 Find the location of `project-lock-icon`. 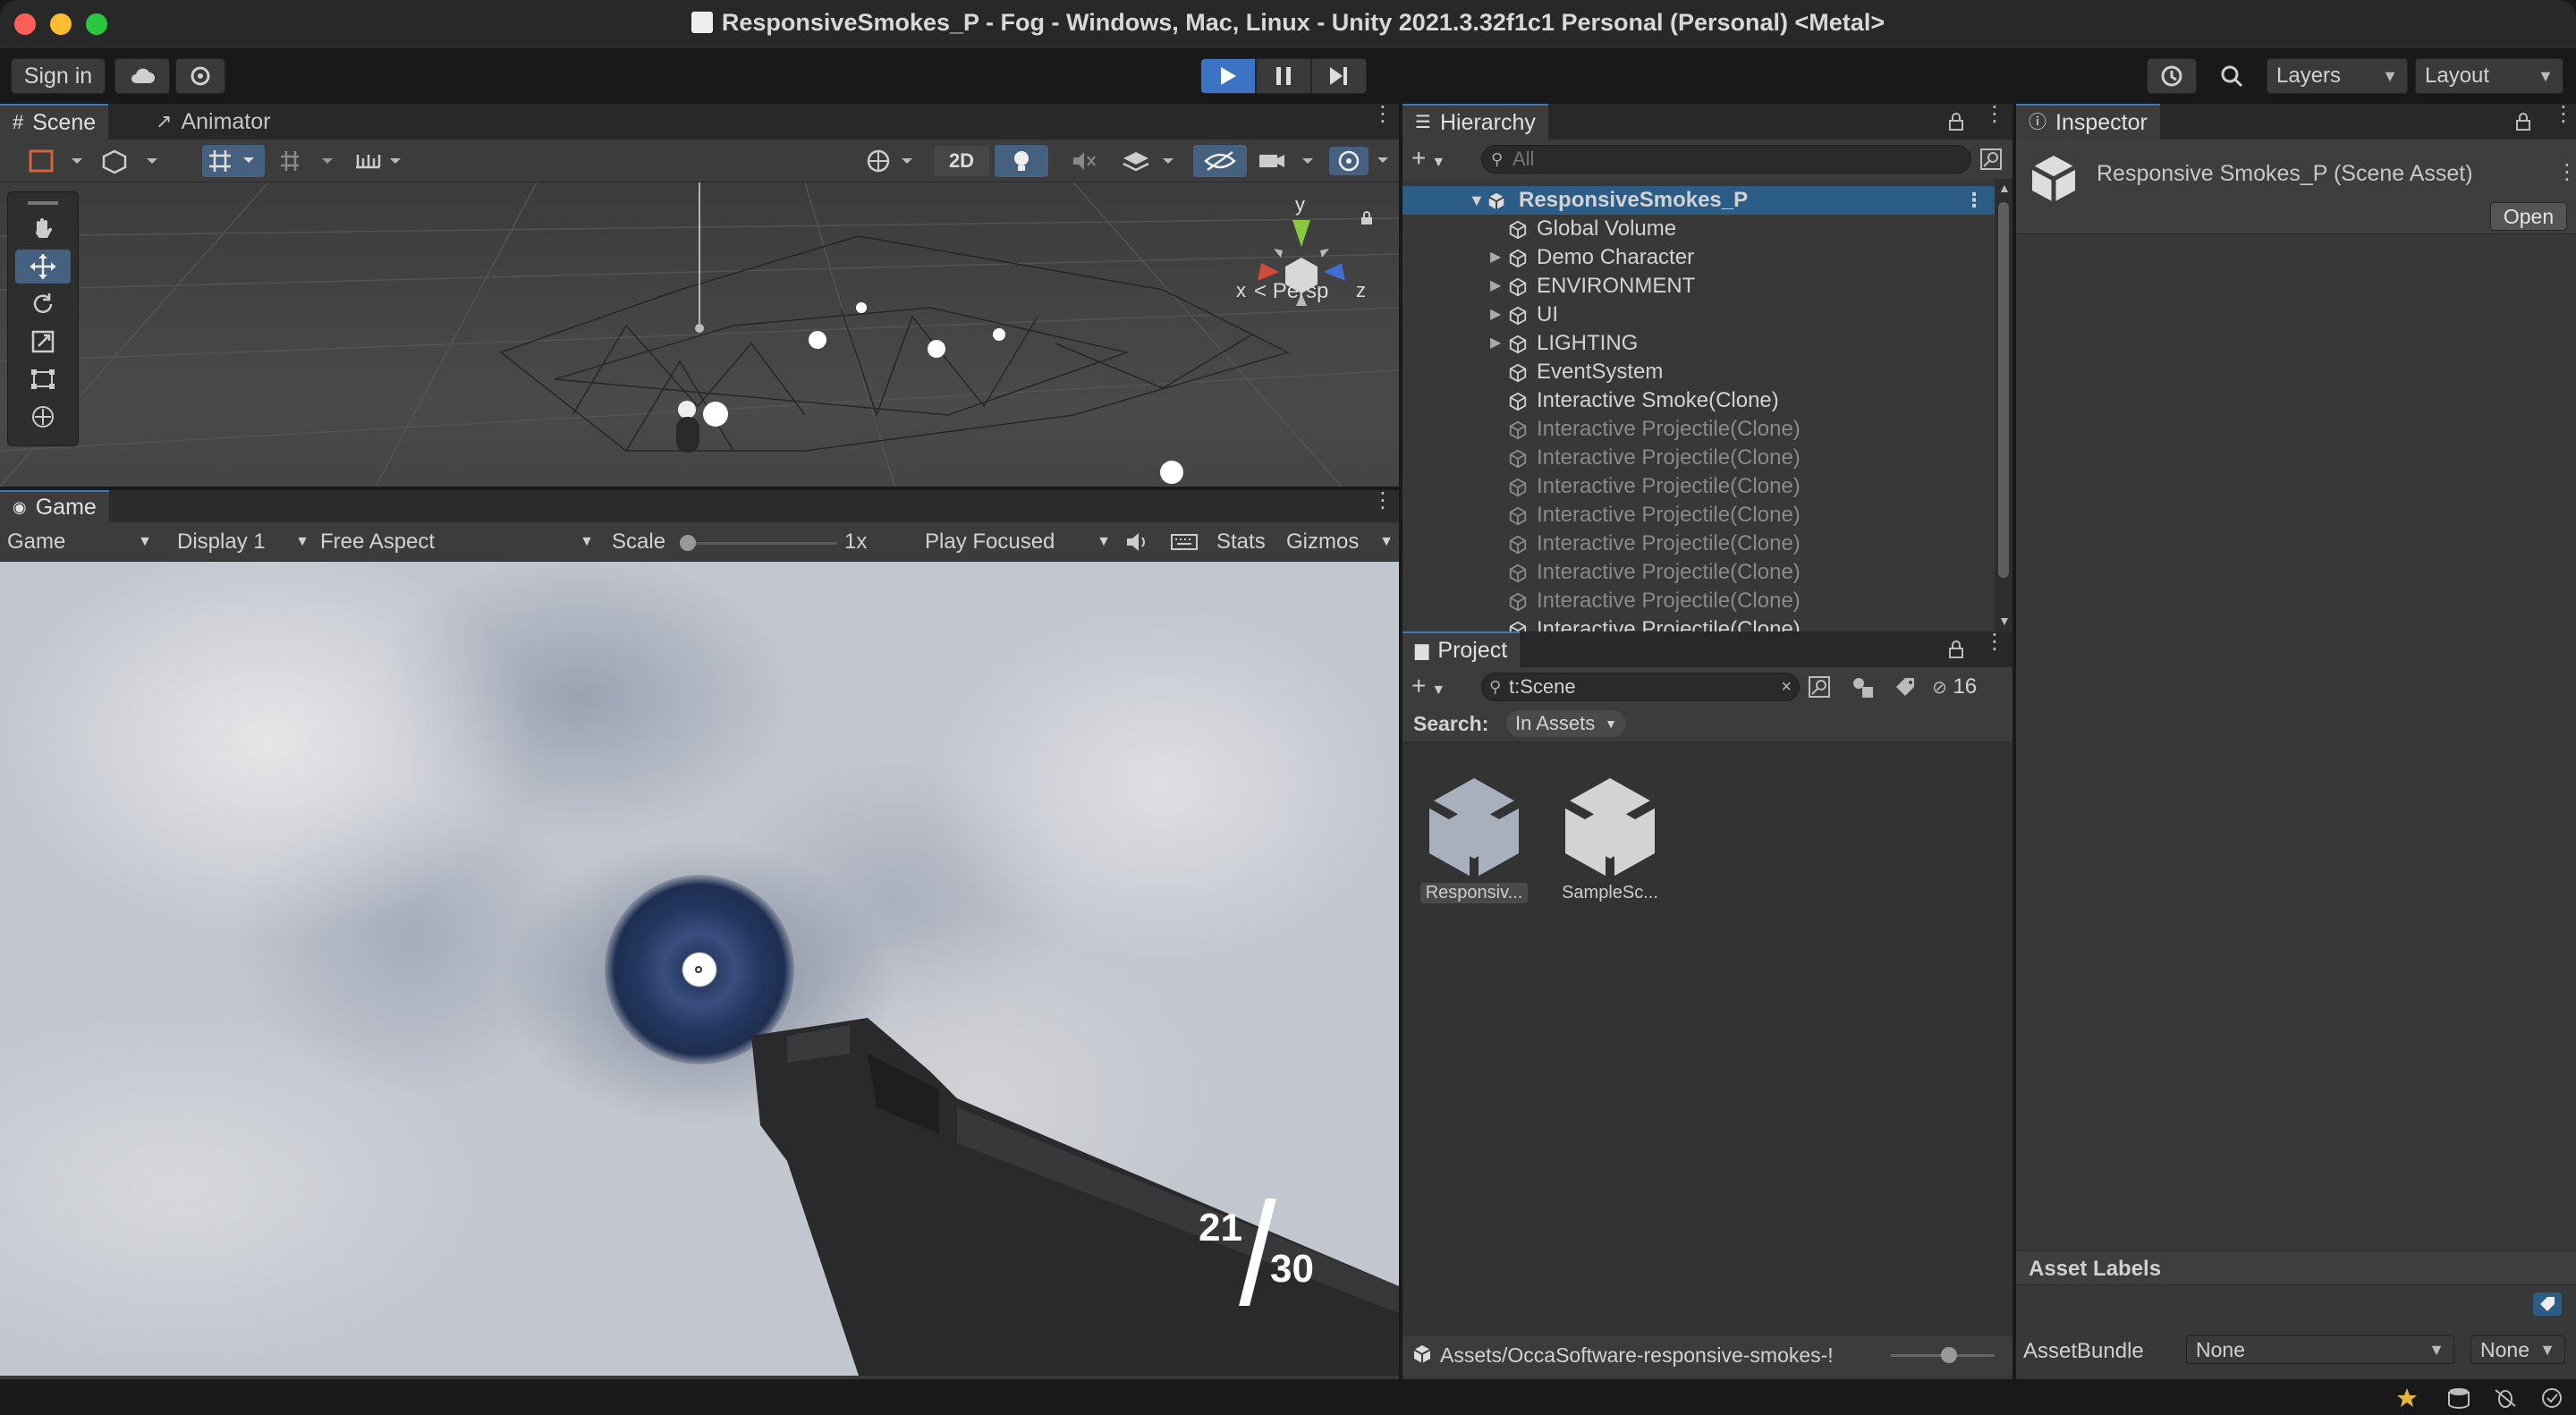

project-lock-icon is located at coordinates (1956, 649).